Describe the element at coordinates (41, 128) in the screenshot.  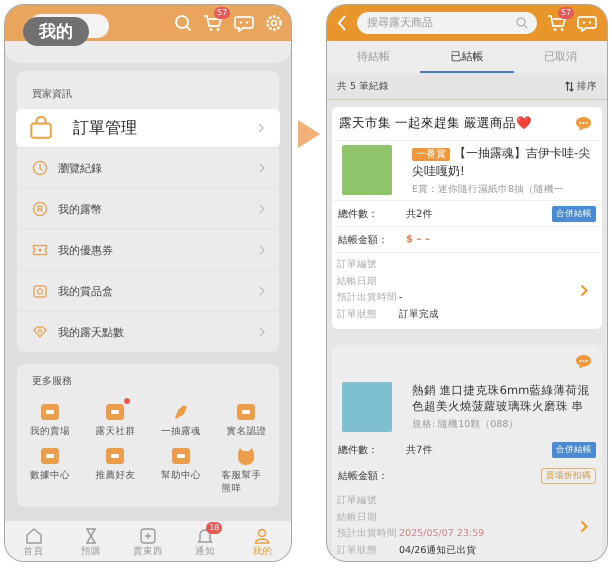
I see `bag-icon` at that location.